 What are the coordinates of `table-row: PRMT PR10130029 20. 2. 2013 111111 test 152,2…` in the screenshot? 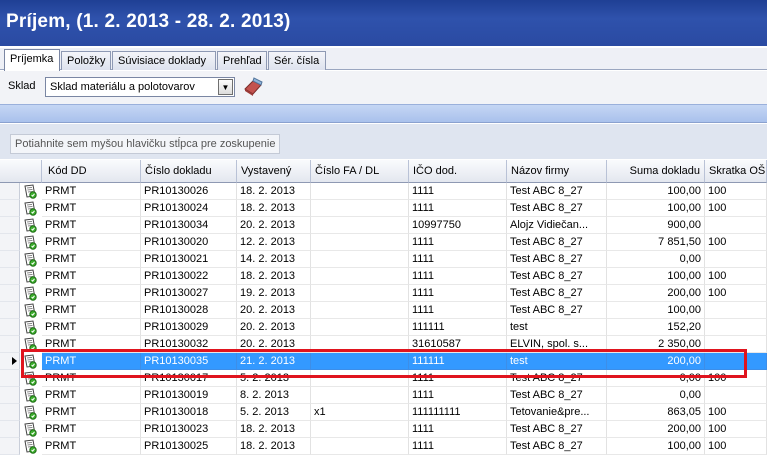 It's located at (383, 327).